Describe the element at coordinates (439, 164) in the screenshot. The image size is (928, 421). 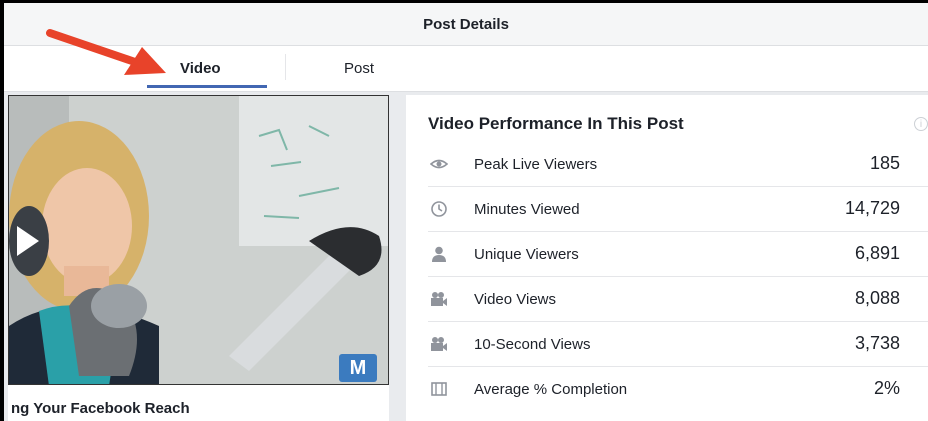
I see `eye-icon` at that location.